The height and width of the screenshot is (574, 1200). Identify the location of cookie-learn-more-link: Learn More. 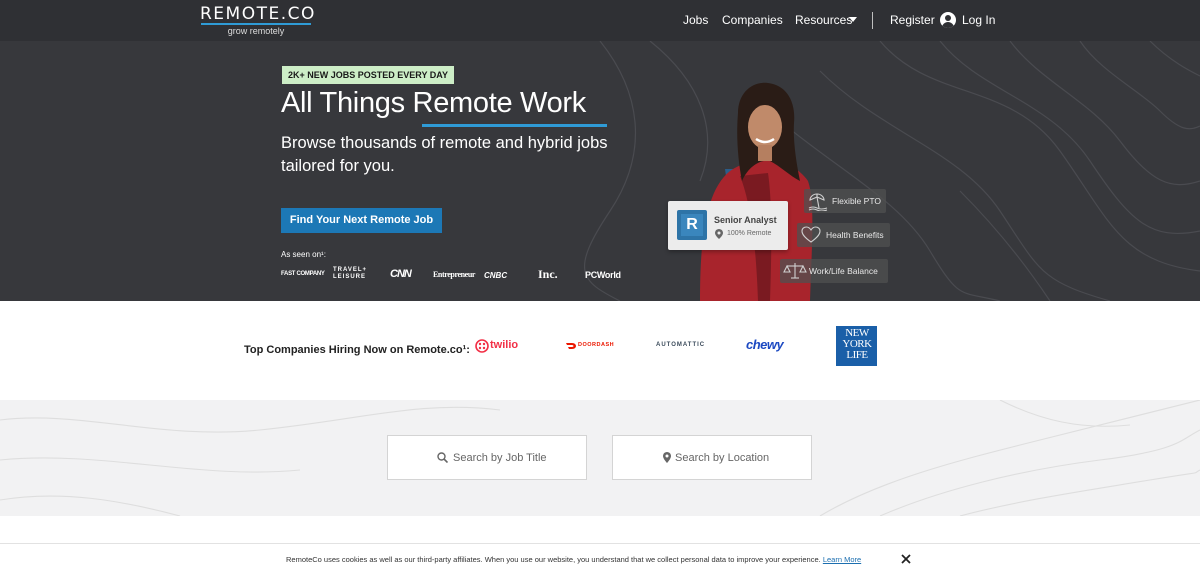
(842, 559).